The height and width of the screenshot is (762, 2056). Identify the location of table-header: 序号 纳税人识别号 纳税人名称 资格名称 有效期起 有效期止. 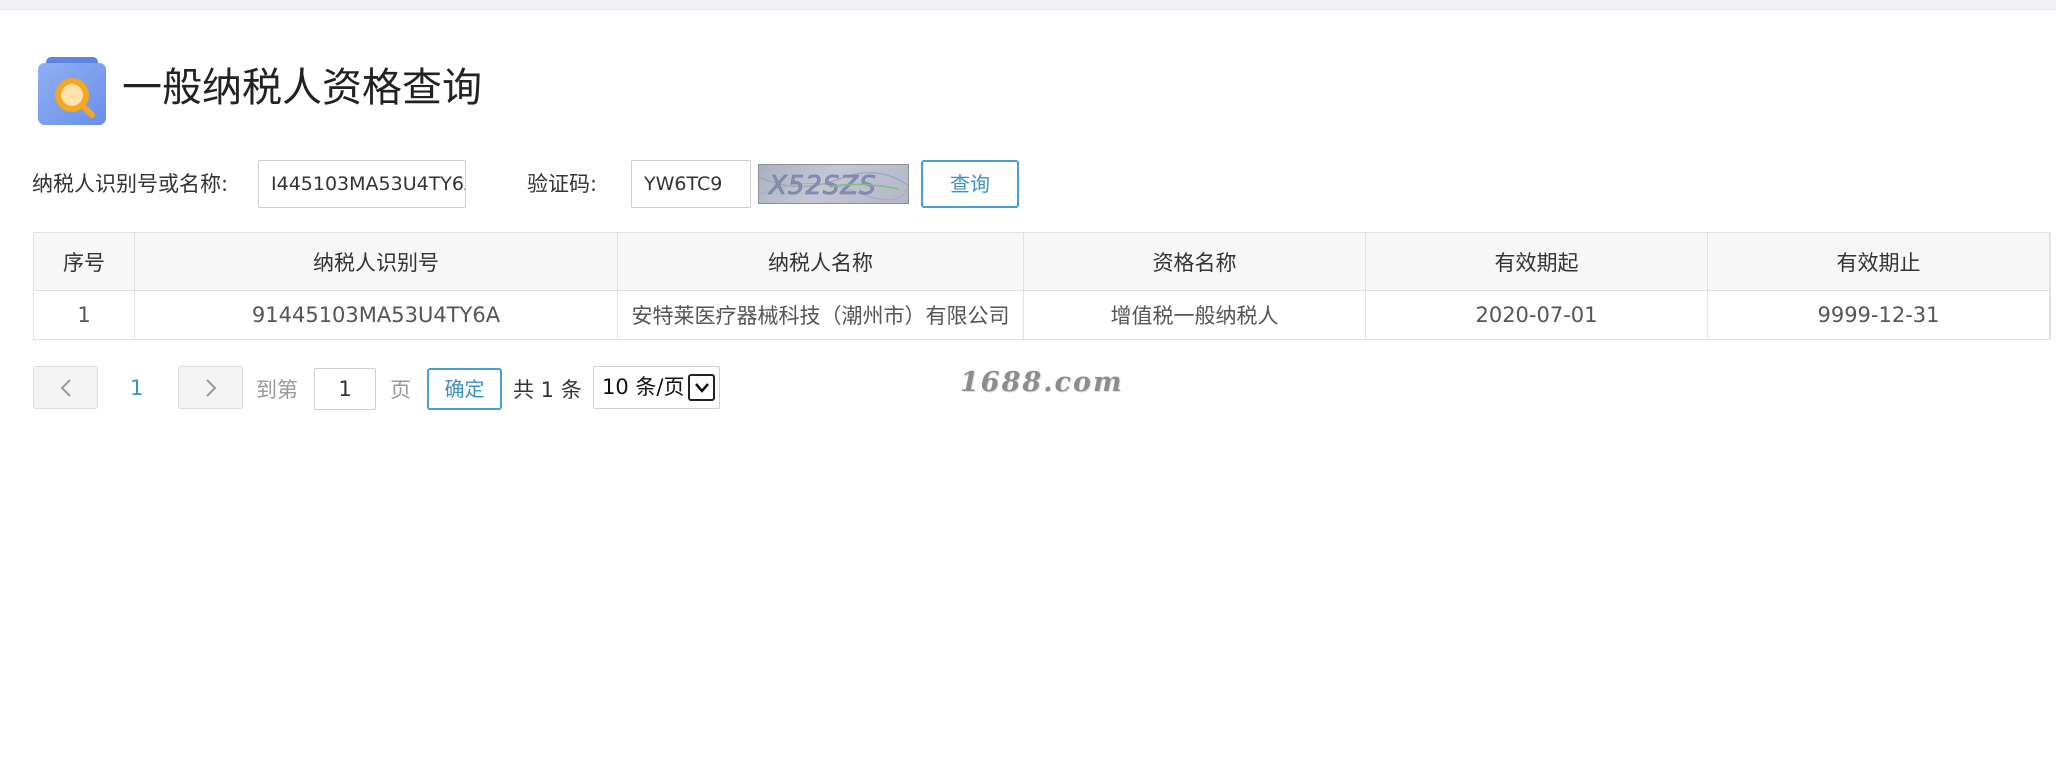
(1042, 262).